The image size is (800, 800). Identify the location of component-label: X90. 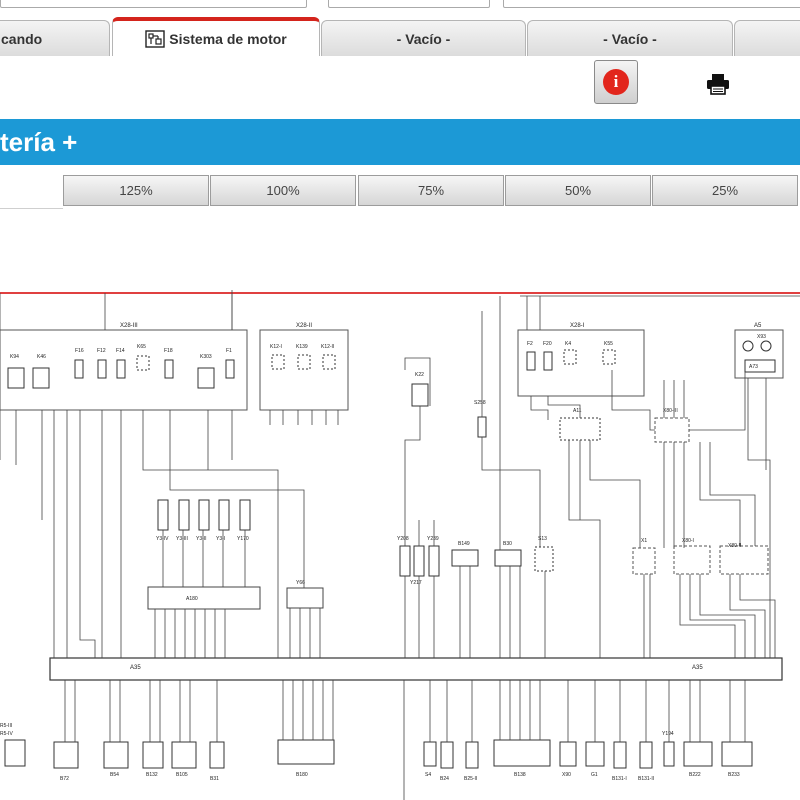
(566, 775).